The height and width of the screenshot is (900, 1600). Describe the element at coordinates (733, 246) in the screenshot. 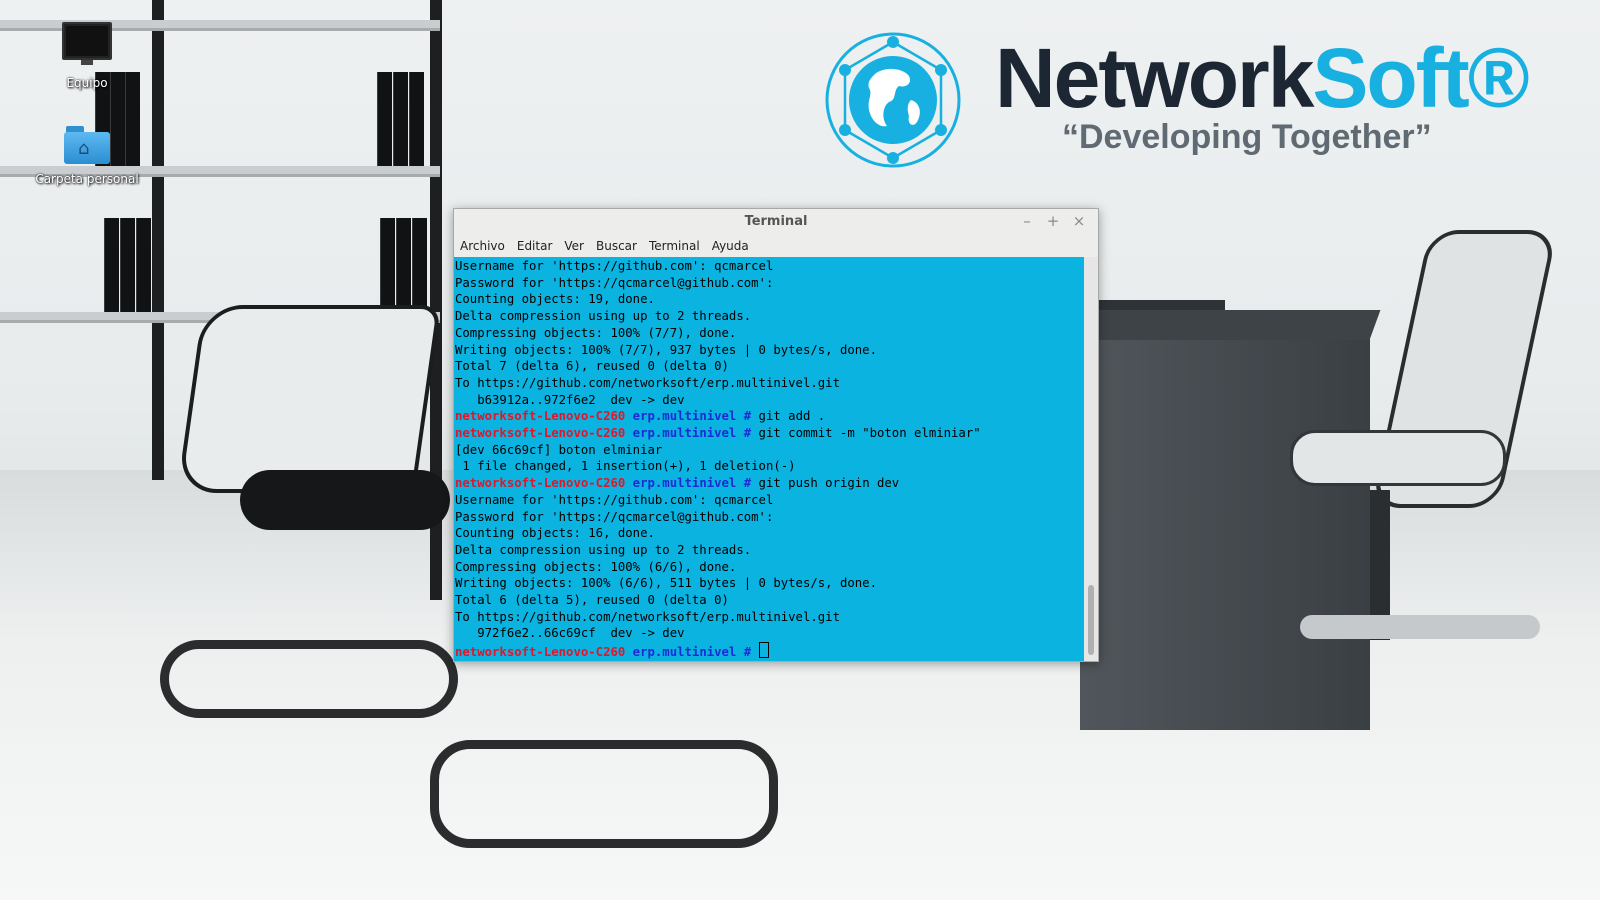

I see `menu-ayuda: Ayuda` at that location.